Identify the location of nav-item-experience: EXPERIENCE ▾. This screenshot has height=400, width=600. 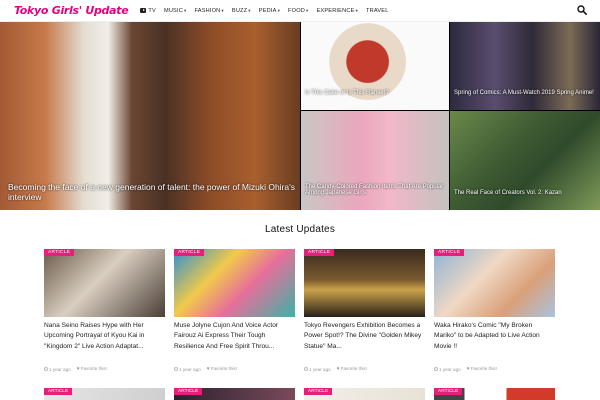
(337, 11).